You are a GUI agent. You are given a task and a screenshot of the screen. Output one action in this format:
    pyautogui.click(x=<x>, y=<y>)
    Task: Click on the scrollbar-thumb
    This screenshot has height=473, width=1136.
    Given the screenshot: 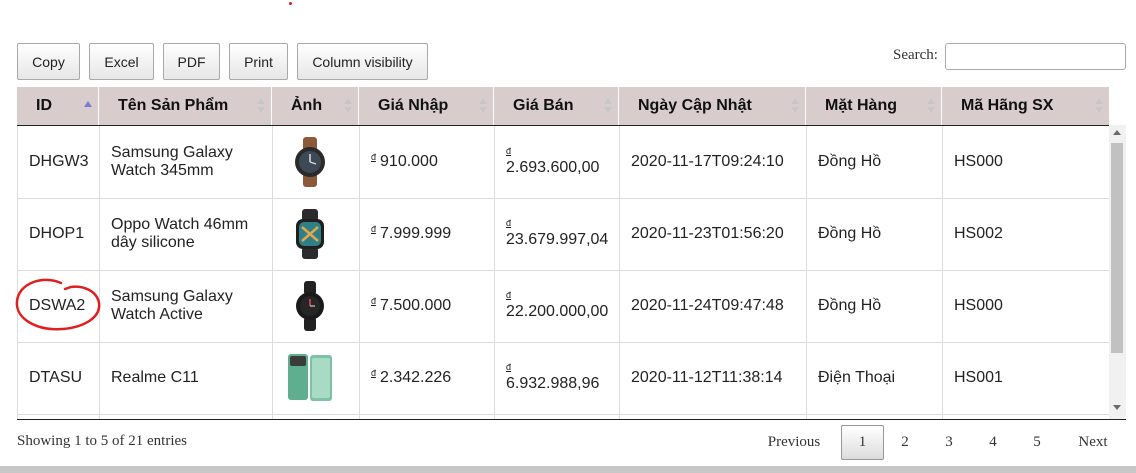 What is the action you would take?
    pyautogui.click(x=1117, y=248)
    